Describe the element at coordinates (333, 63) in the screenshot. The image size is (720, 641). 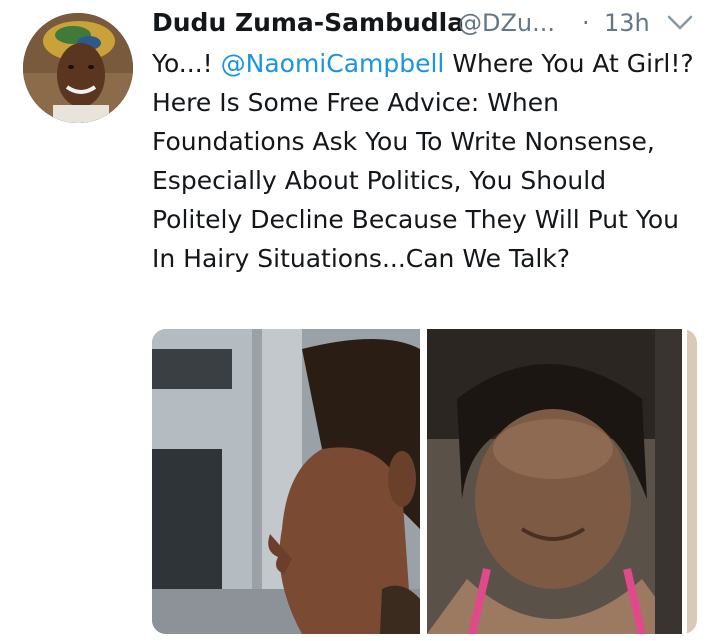
I see `mention-link: @NaomiCampbell` at that location.